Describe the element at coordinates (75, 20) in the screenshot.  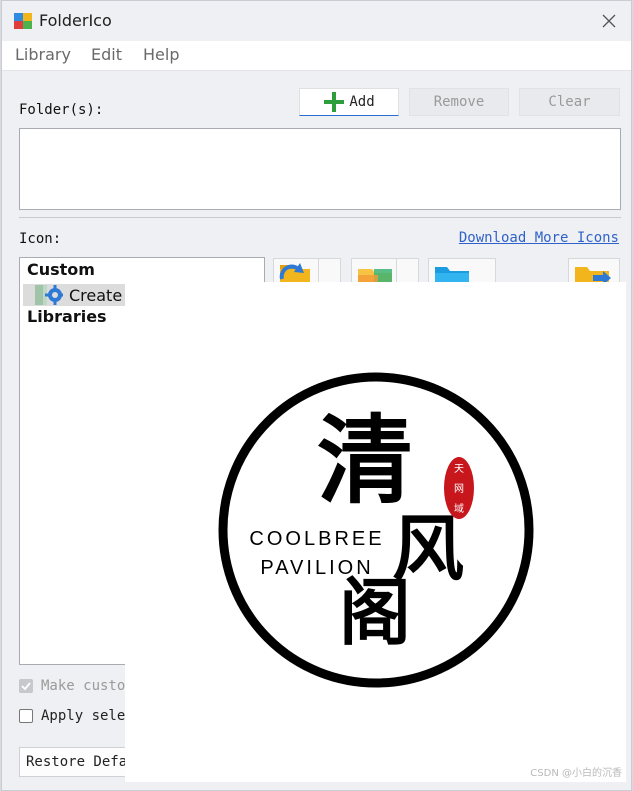
I see `window-title: FolderIco` at that location.